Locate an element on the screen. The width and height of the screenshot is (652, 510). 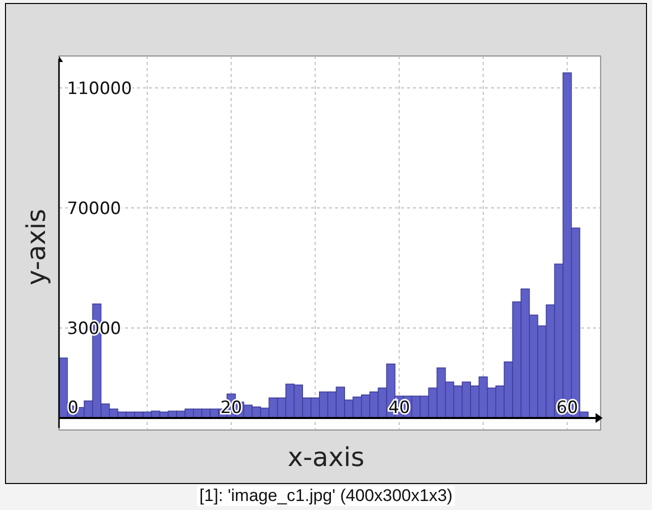
tick-label: 20 is located at coordinates (231, 408).